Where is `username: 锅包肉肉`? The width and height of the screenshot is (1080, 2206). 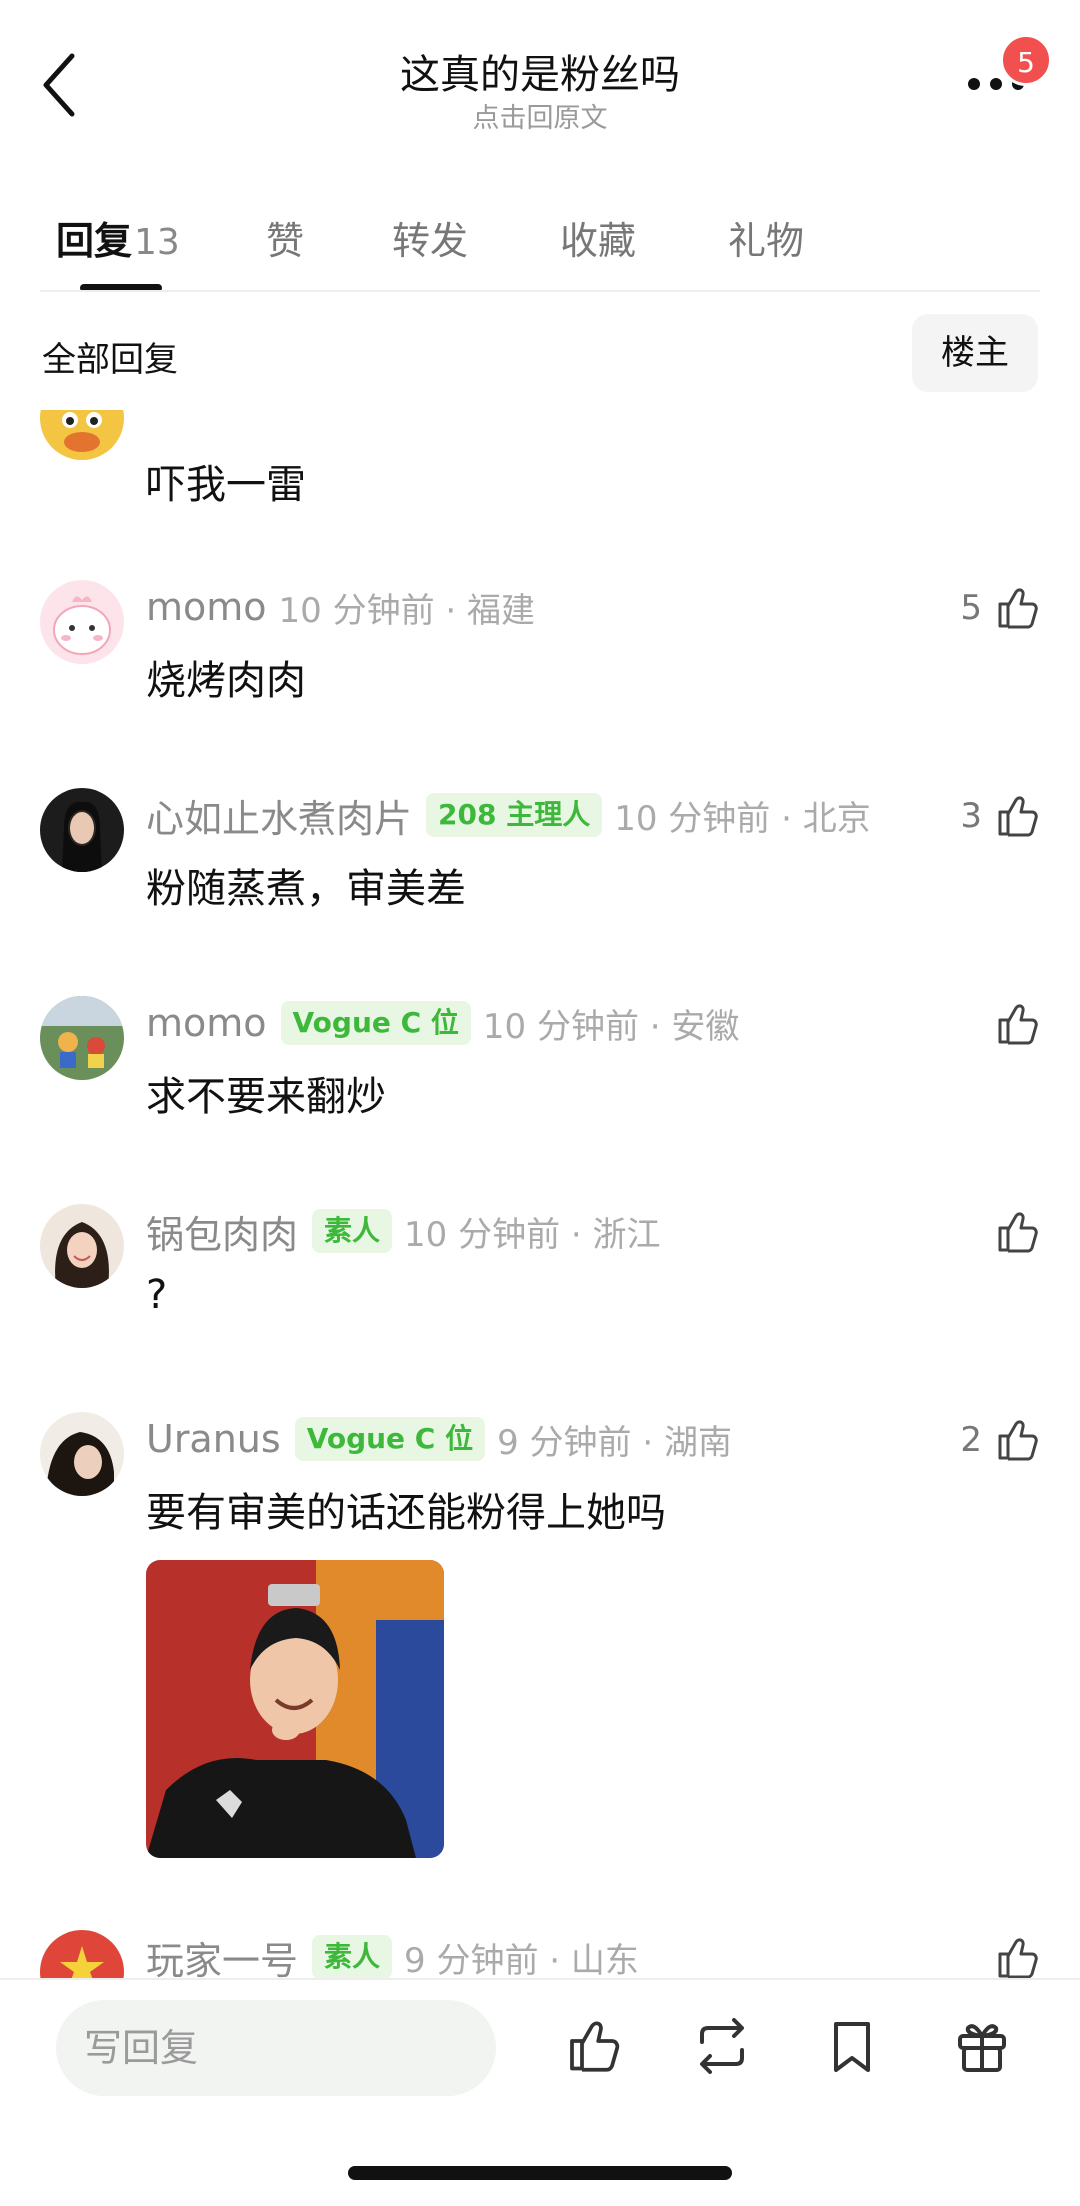 username: 锅包肉肉 is located at coordinates (222, 1231).